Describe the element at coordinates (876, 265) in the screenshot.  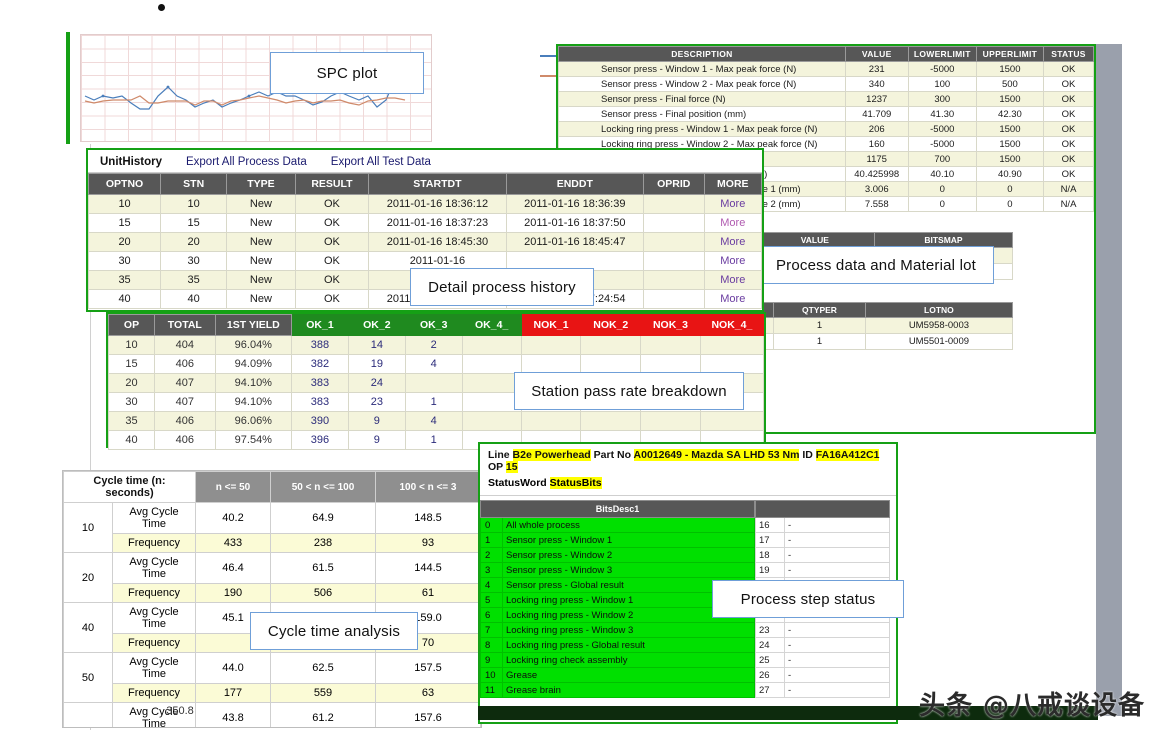
I see `callout-process-data: Process data and Material lot` at that location.